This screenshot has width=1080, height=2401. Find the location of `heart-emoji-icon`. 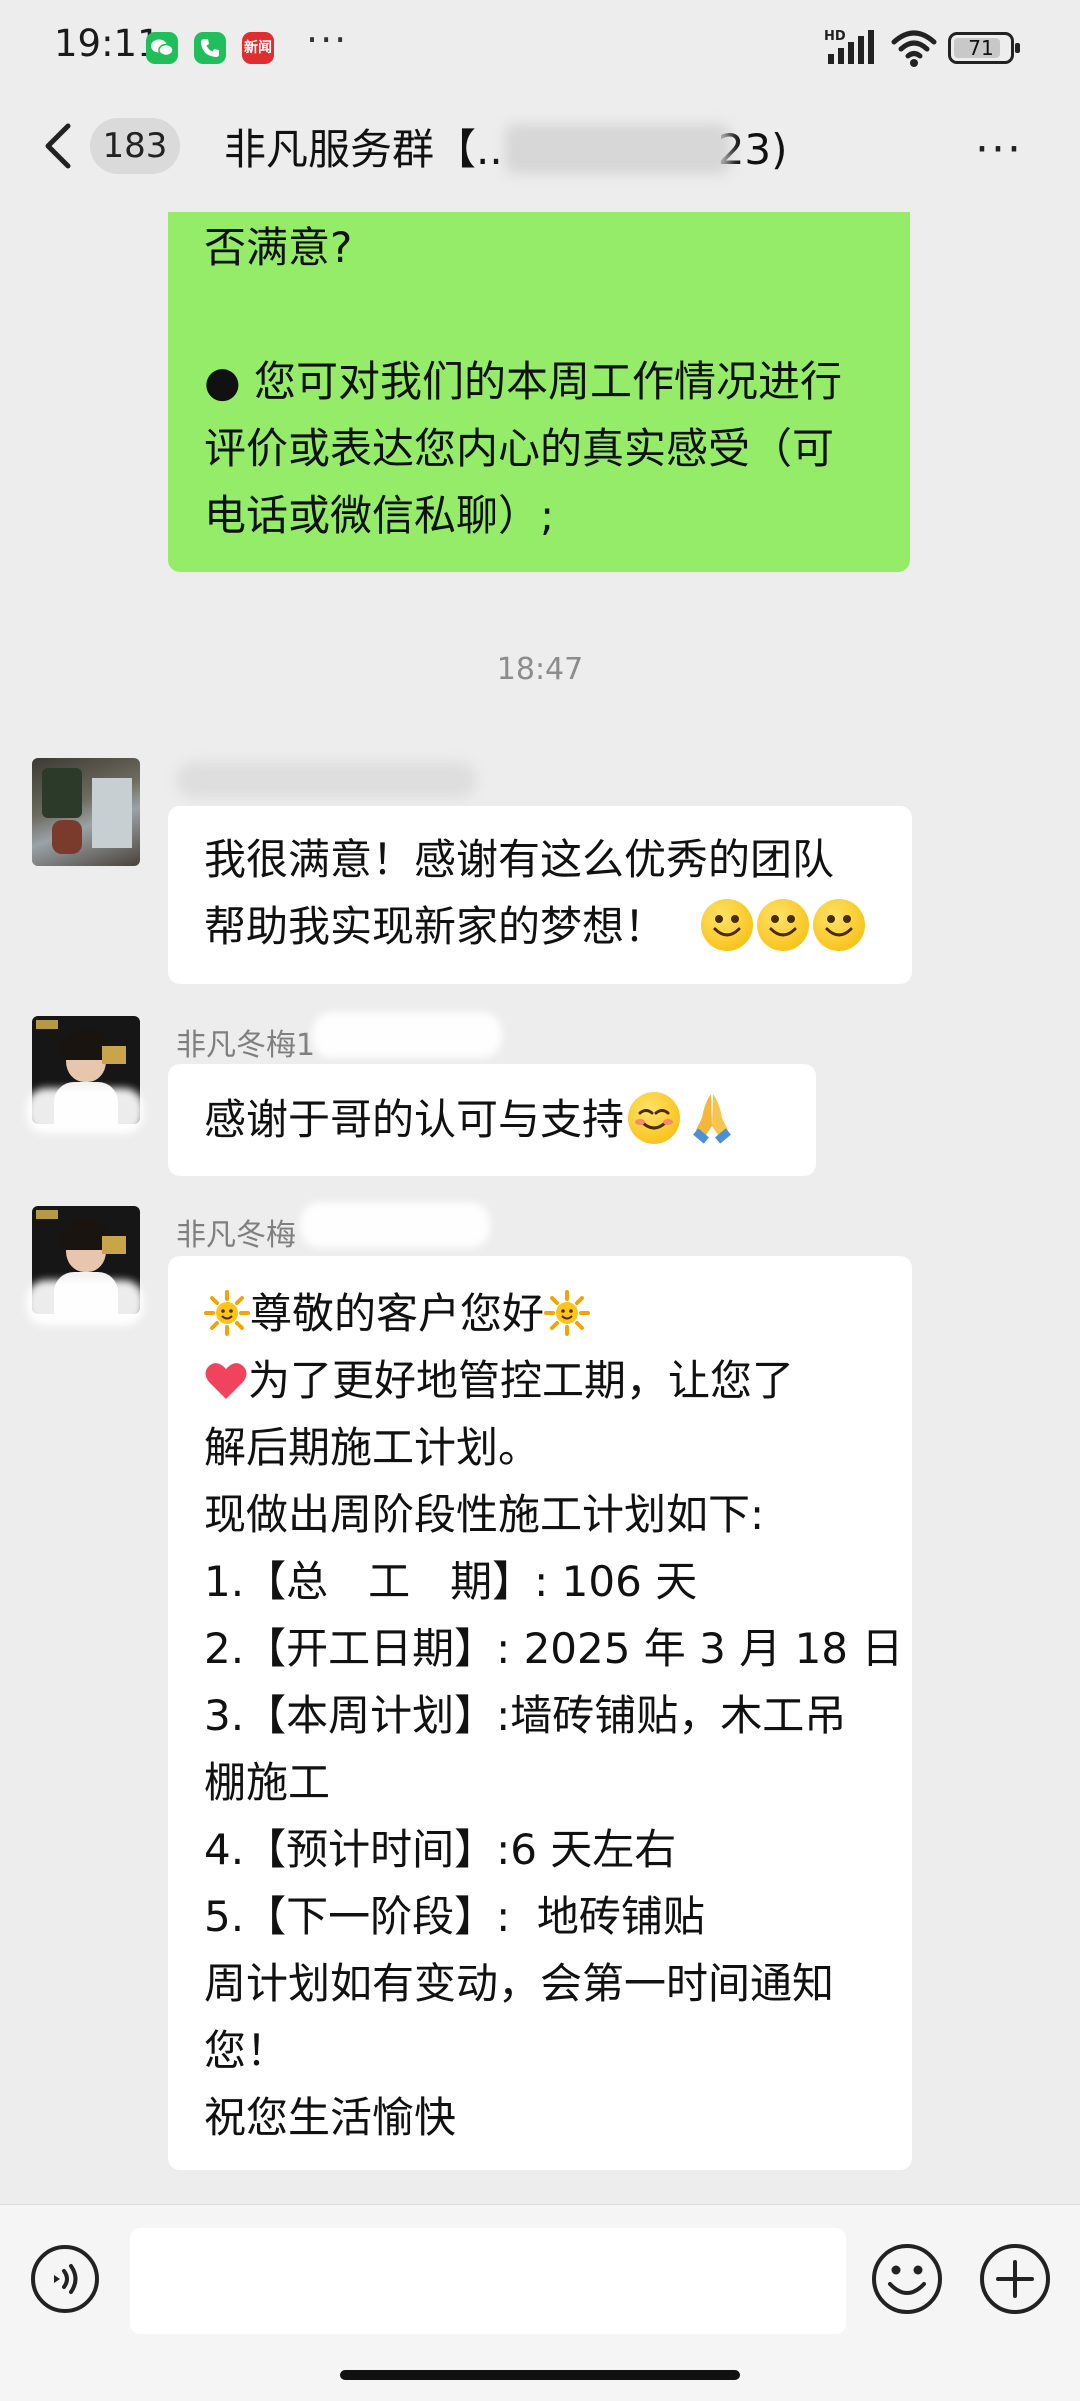

heart-emoji-icon is located at coordinates (226, 1381).